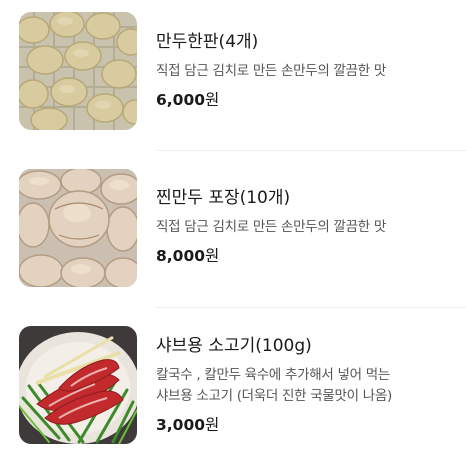 This screenshot has width=466, height=456. I want to click on item-price: 8,000원, so click(305, 256).